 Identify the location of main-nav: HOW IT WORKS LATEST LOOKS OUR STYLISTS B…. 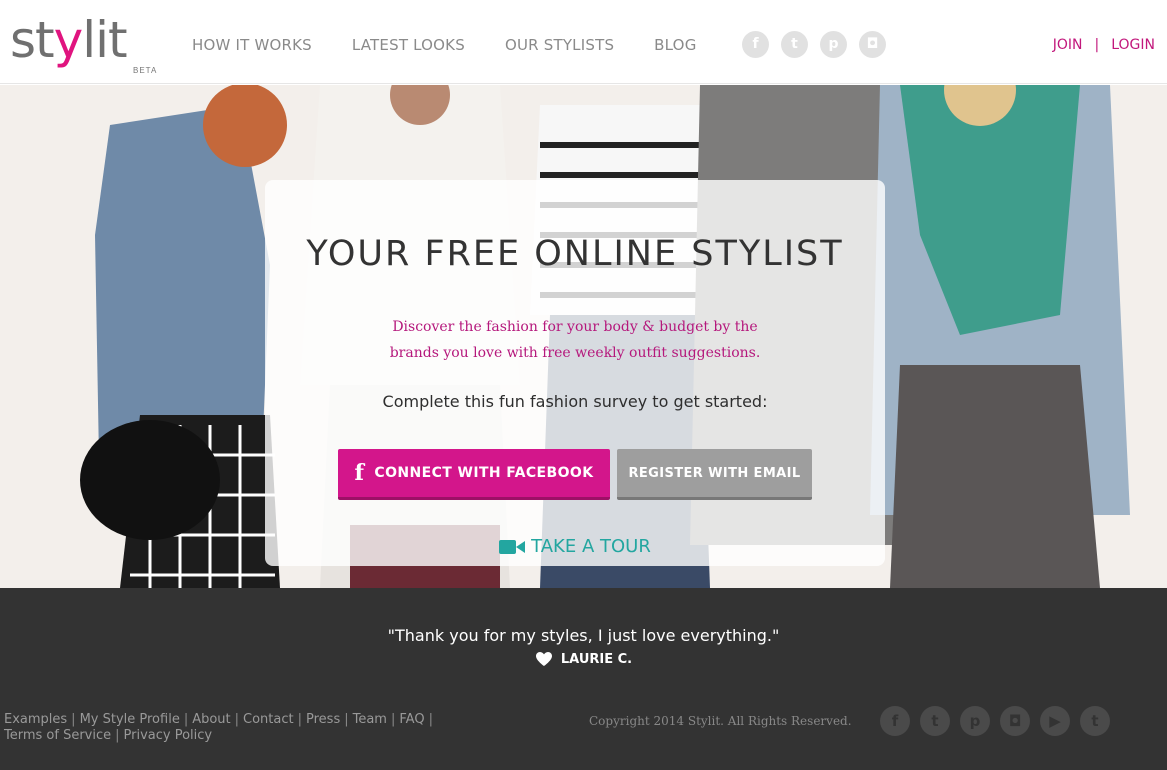
(464, 45).